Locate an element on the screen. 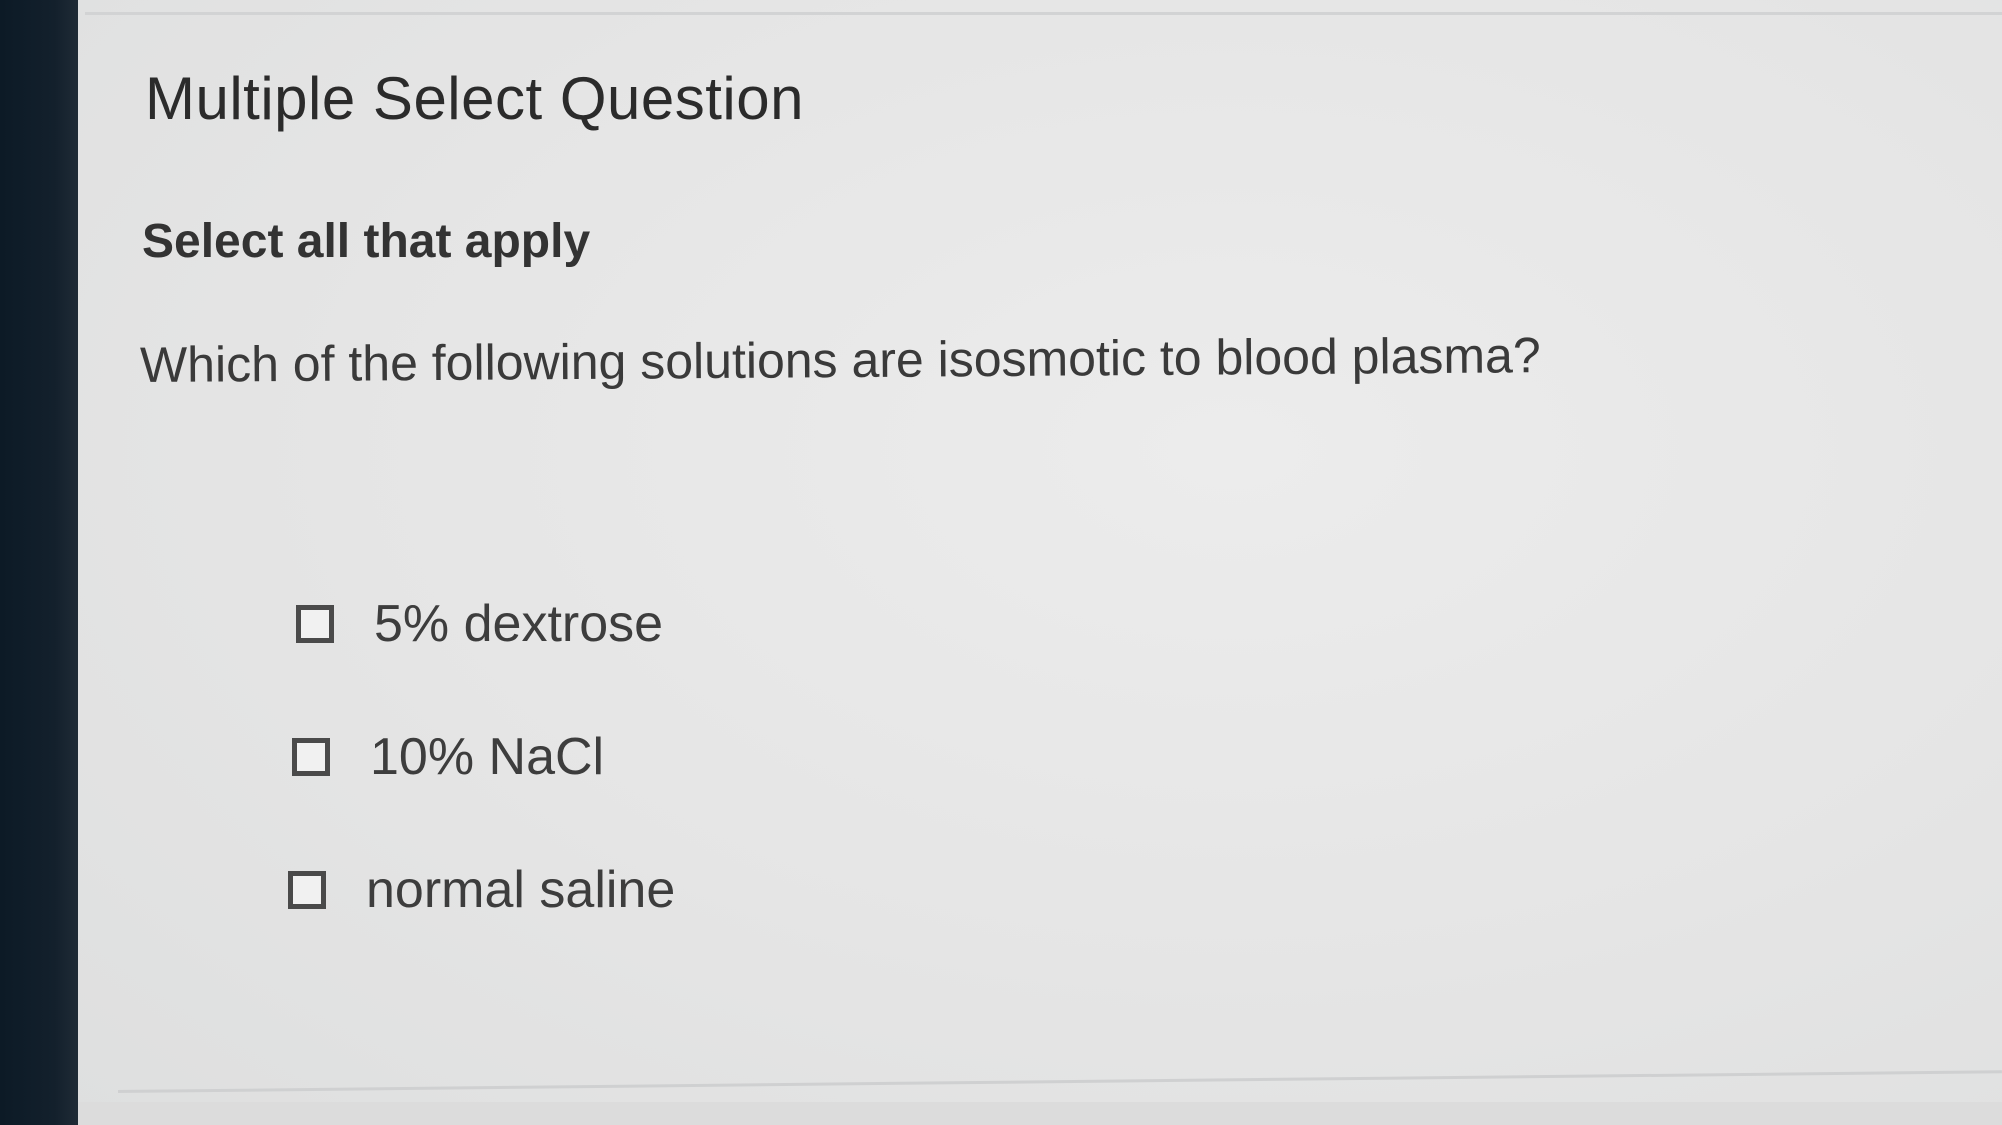 This screenshot has height=1125, width=2002. answer-options-list: 5% dextrose 10% NaCl normal saline is located at coordinates (481, 793).